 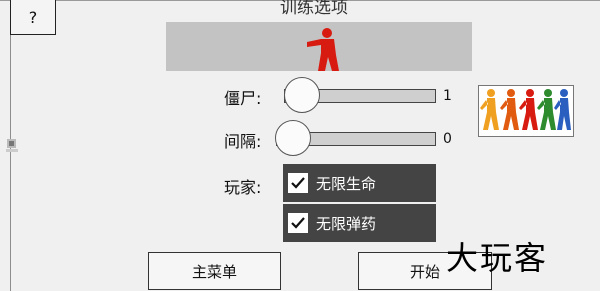 What do you see at coordinates (243, 141) in the screenshot?
I see `interval-label: 间隔:` at bounding box center [243, 141].